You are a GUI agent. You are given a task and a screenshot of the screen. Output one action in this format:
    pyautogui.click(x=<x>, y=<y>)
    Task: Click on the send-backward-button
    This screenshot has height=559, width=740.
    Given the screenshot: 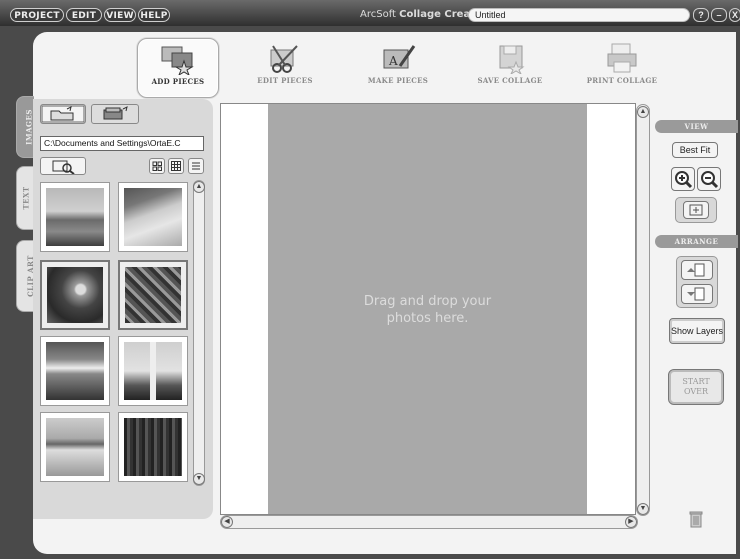 What is the action you would take?
    pyautogui.click(x=697, y=294)
    